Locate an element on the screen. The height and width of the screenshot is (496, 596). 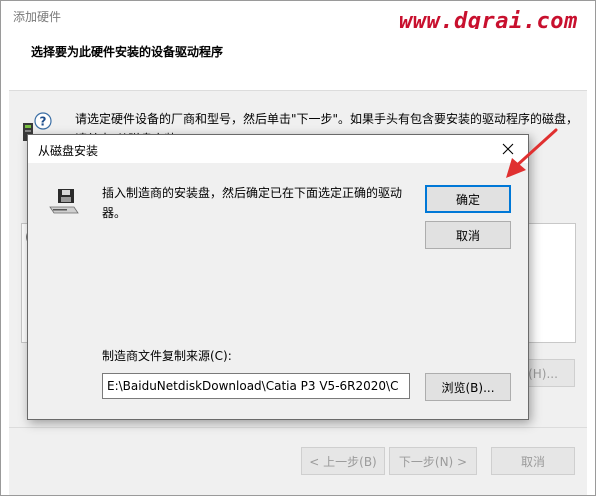
source-label: 制造商文件复制来源(C): is located at coordinates (167, 356).